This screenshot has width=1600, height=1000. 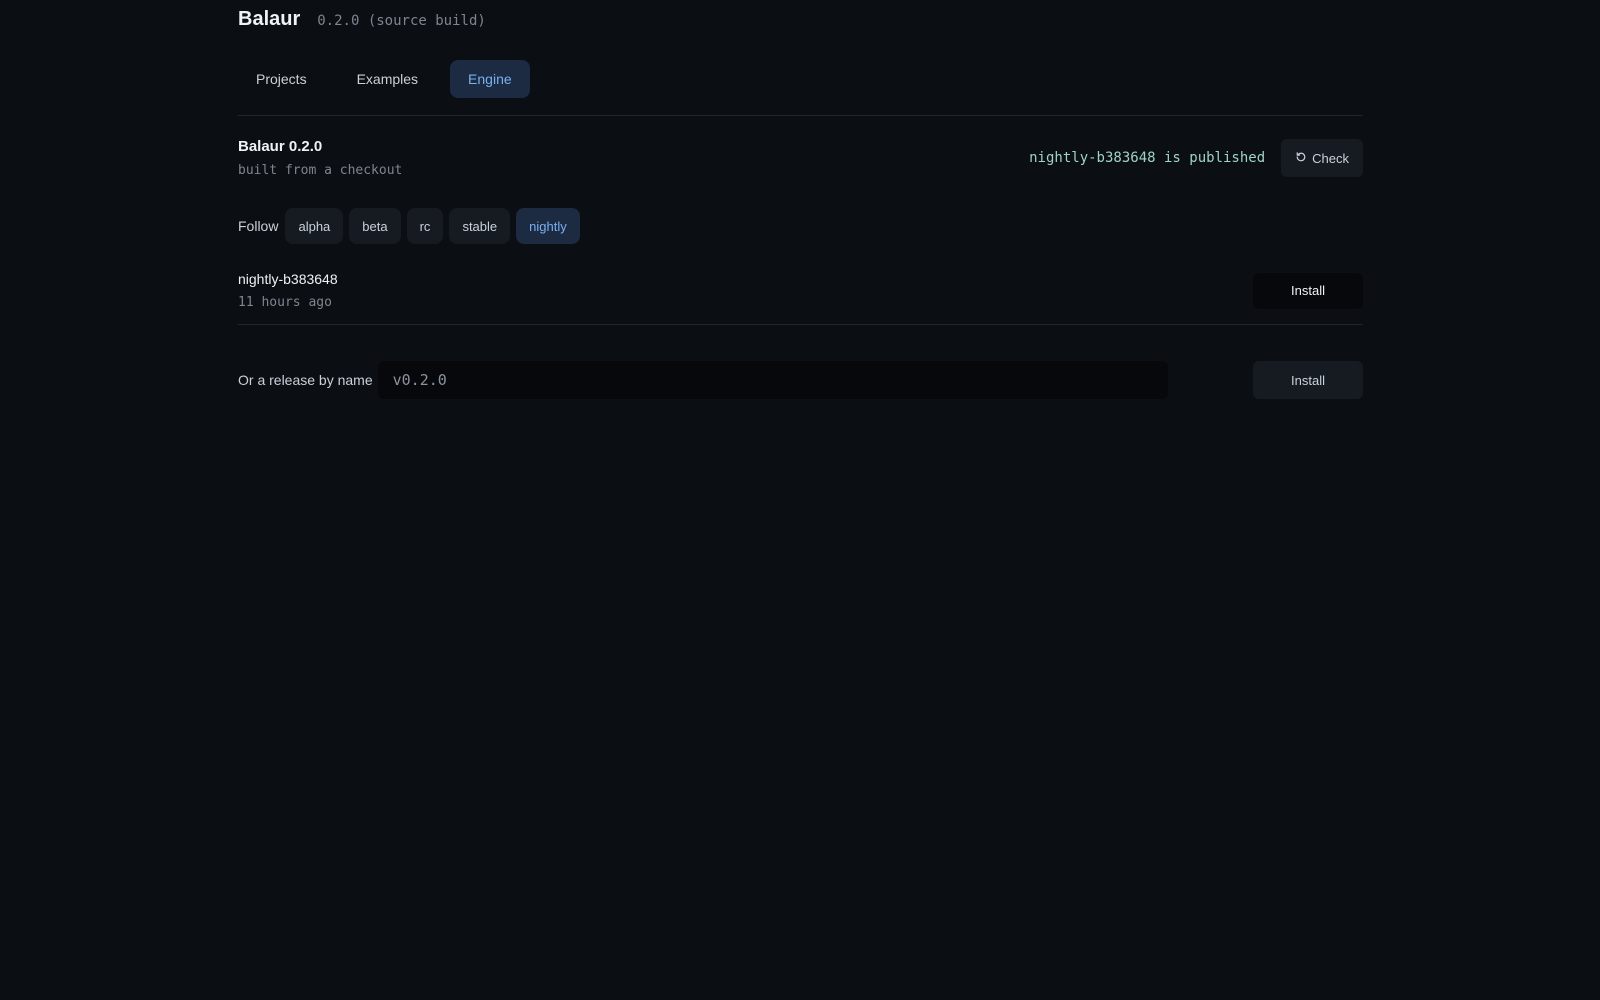 I want to click on check-button: Check, so click(x=1322, y=158).